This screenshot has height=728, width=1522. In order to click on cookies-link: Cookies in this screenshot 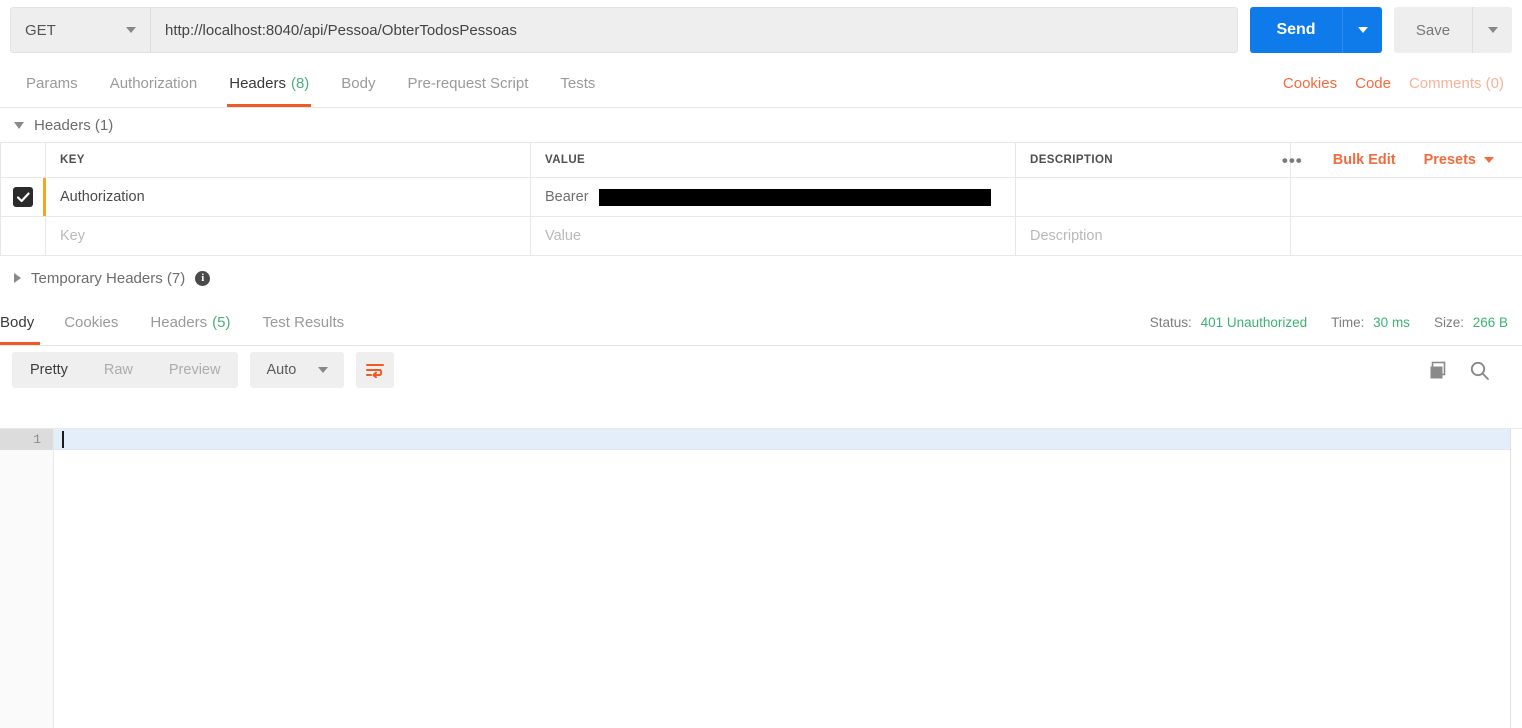, I will do `click(1310, 83)`.